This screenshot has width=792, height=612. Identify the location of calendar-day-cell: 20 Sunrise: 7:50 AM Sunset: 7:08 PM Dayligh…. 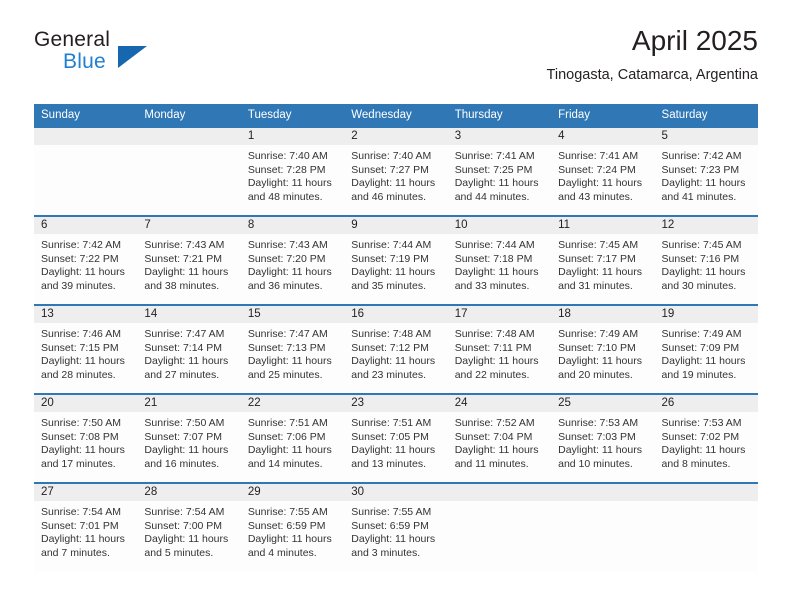
(86, 438).